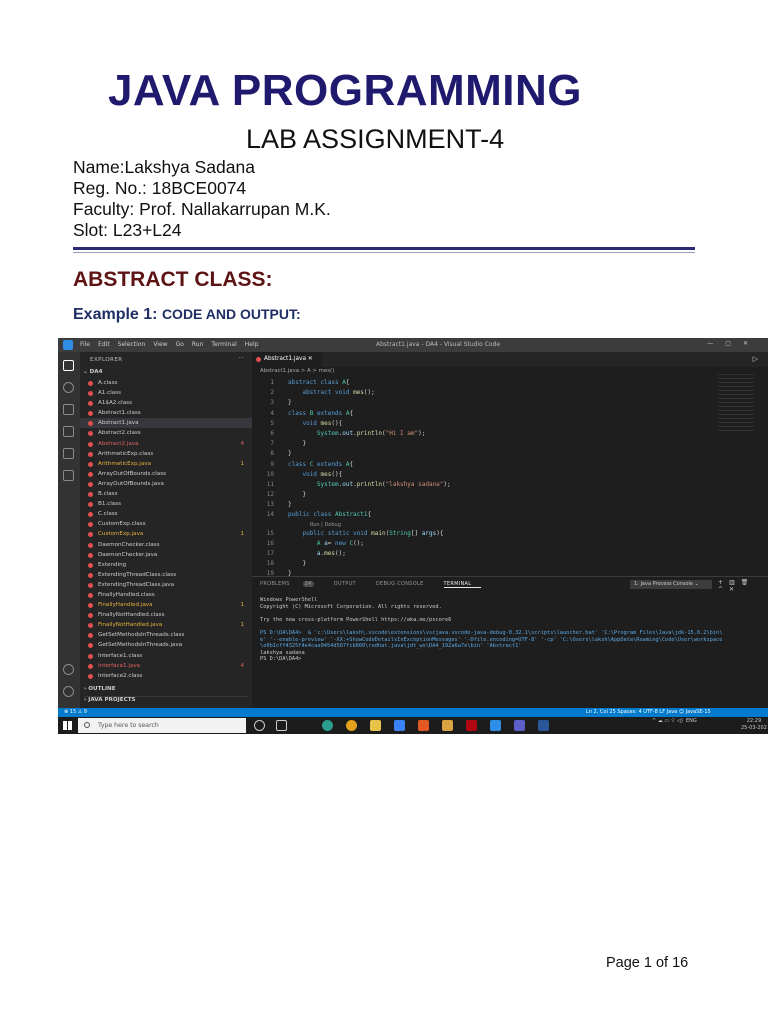 The height and width of the screenshot is (1024, 768). Describe the element at coordinates (166, 454) in the screenshot. I see `file-item: ArithmeticExp.class` at that location.